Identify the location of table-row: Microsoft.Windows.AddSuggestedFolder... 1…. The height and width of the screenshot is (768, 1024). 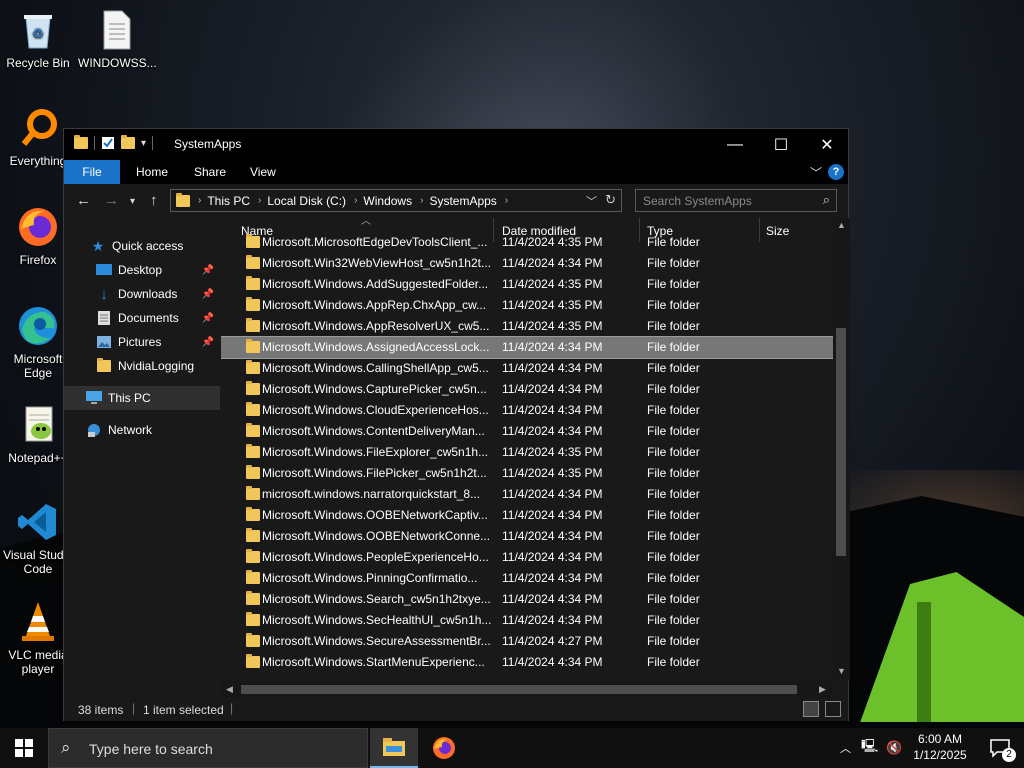
(527, 284).